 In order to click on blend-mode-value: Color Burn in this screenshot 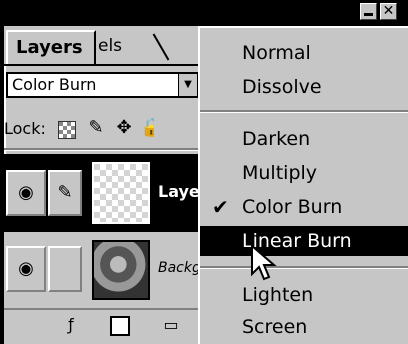, I will do `click(54, 84)`.